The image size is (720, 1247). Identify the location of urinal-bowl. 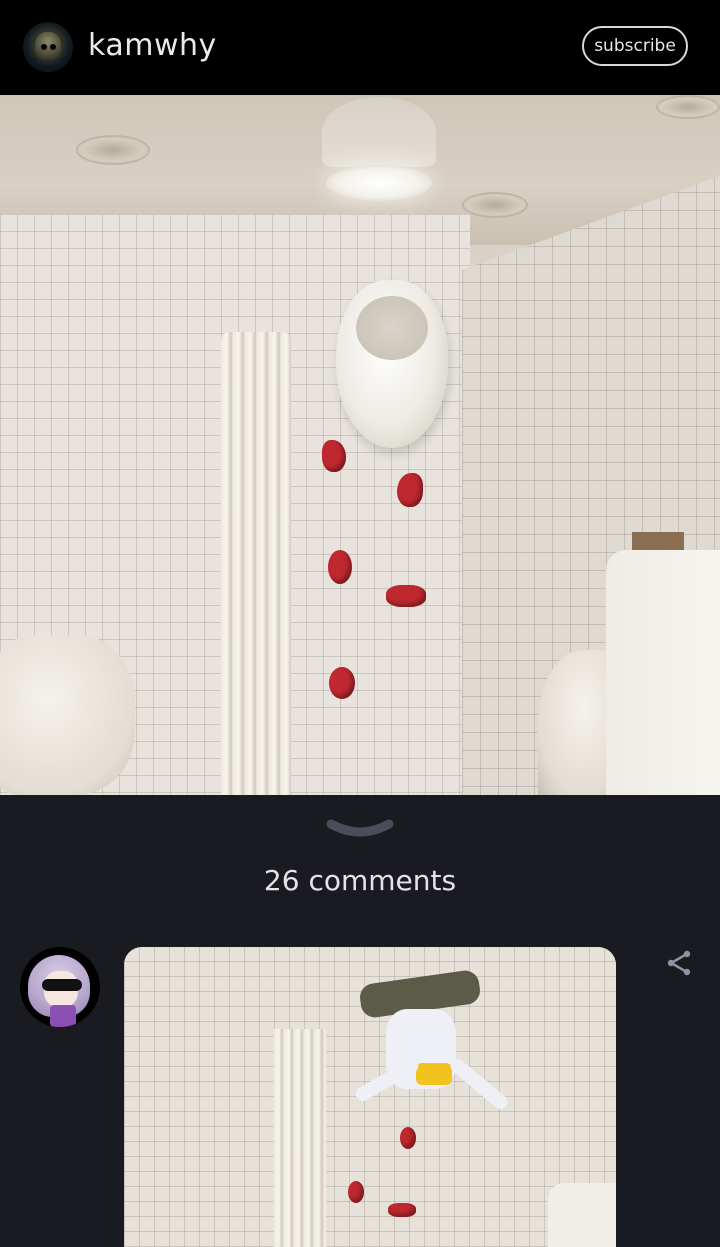
(392, 328).